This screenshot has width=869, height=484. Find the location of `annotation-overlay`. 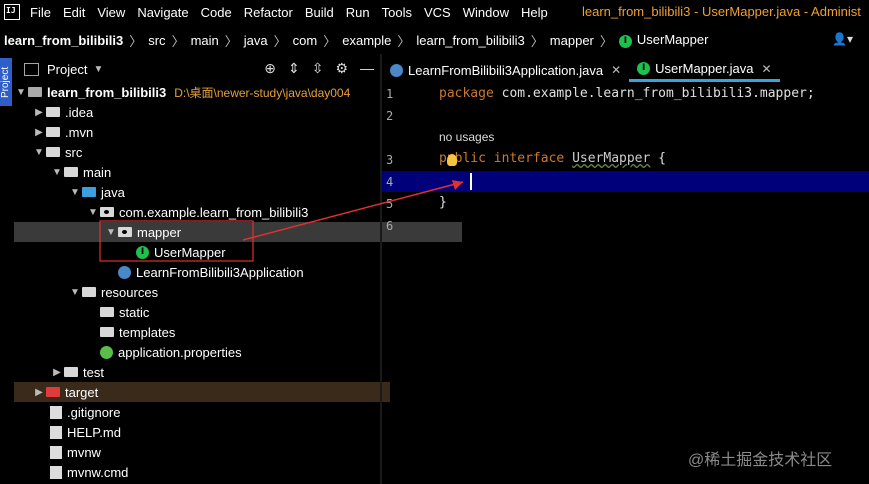

annotation-overlay is located at coordinates (281, 221).